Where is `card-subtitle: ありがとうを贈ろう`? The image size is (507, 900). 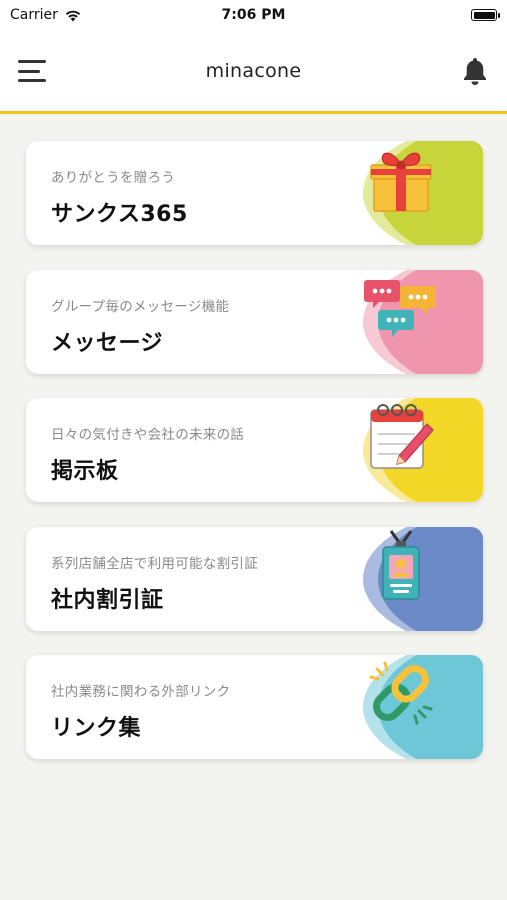
card-subtitle: ありがとうを贈ろう is located at coordinates (113, 178).